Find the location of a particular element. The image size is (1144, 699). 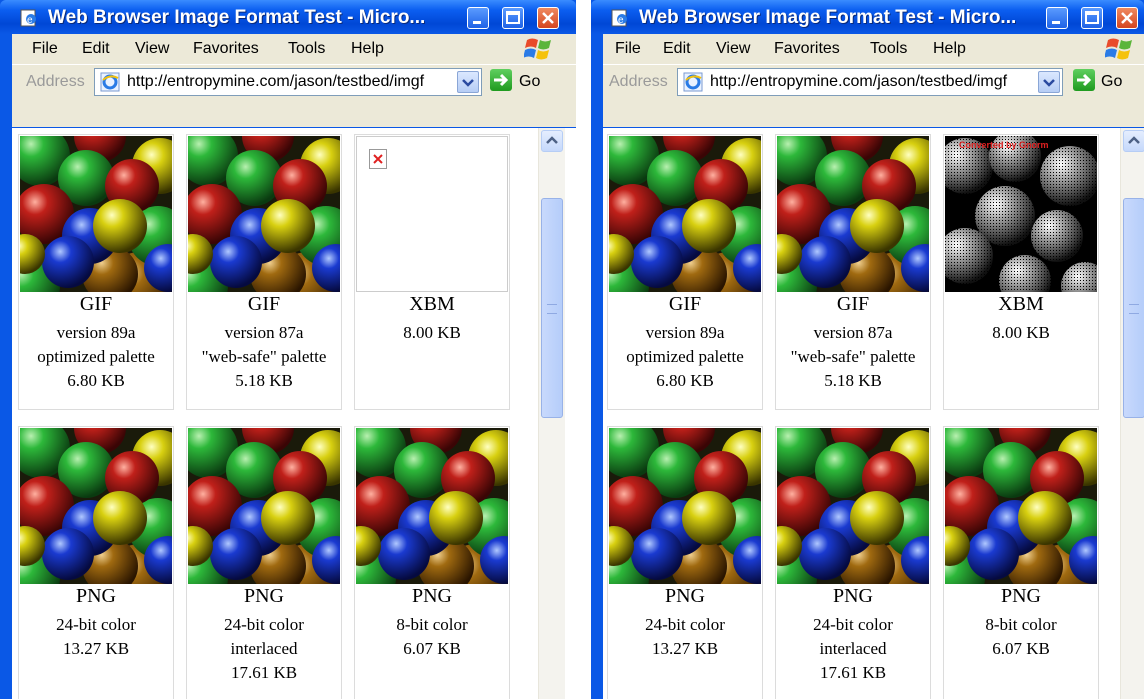

grip-icon is located at coordinates (1134, 309).